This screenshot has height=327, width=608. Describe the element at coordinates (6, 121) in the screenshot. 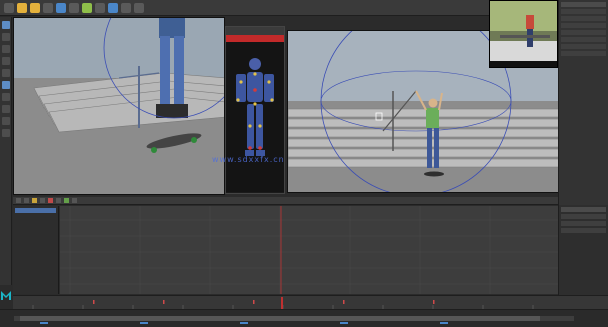

I see `layout-two-icon` at that location.